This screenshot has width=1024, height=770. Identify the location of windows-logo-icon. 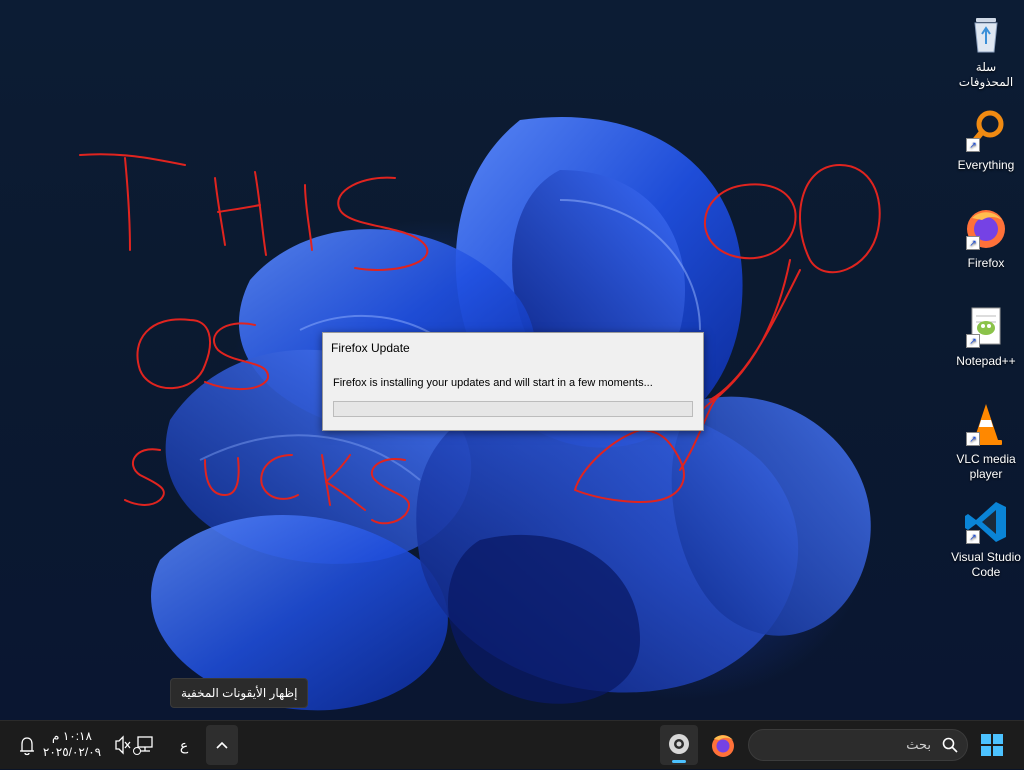
(992, 745).